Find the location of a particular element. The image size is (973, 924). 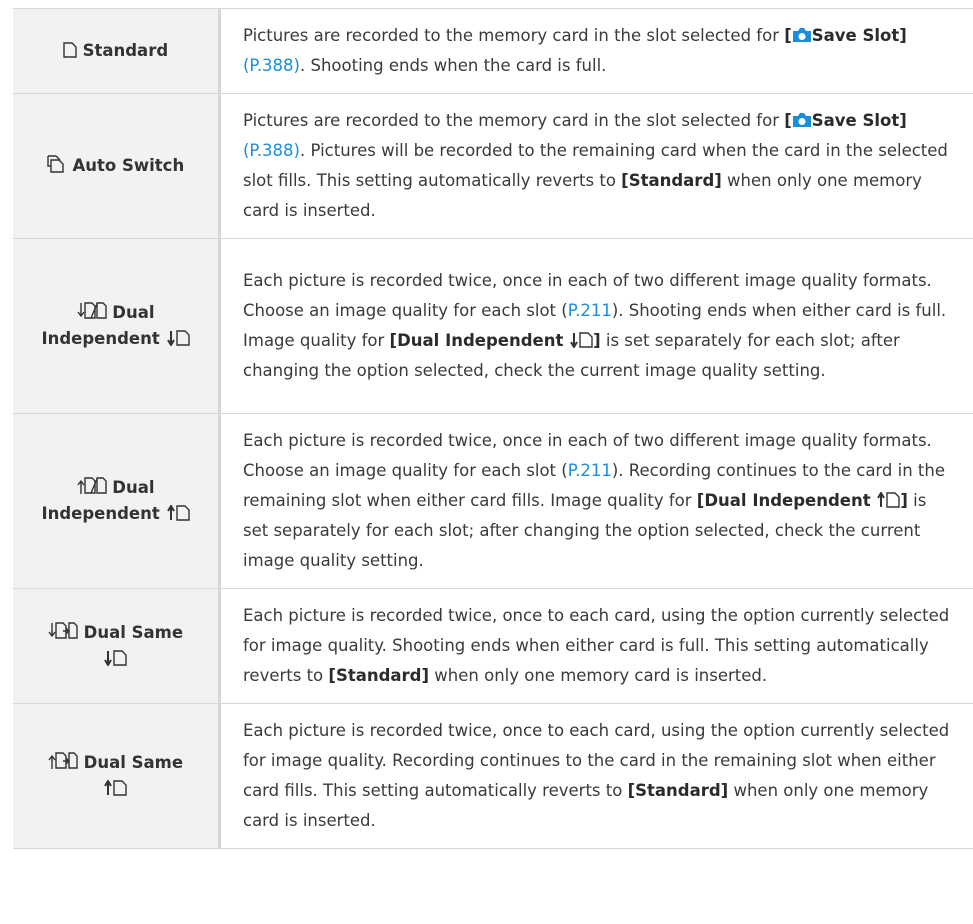

dual-independent-down-icon is located at coordinates (91, 311).